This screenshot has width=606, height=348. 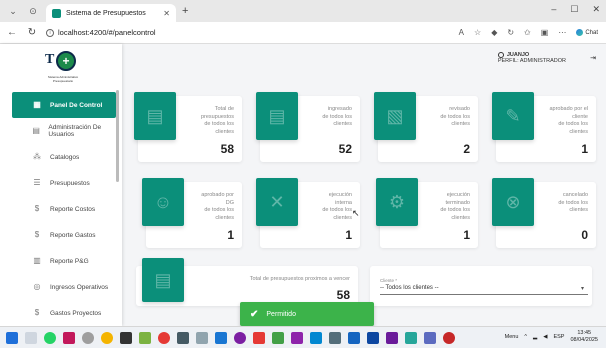 I want to click on copilot-button: Chat, so click(x=587, y=32).